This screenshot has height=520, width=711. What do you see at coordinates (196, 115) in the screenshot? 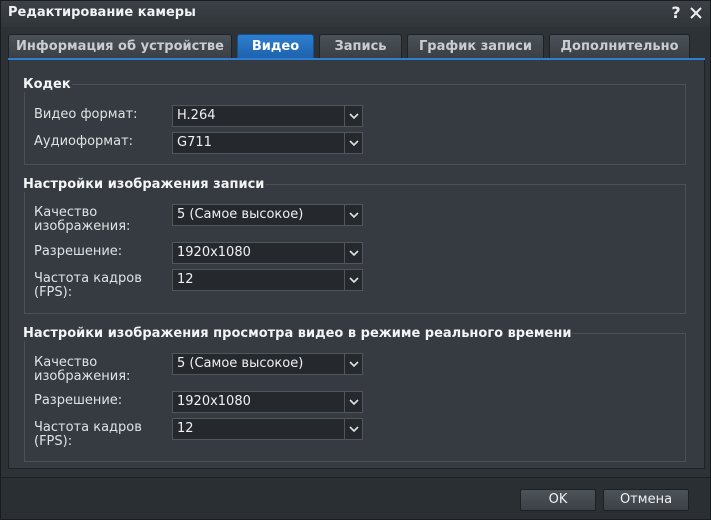
I see `video-format-value: H.264` at bounding box center [196, 115].